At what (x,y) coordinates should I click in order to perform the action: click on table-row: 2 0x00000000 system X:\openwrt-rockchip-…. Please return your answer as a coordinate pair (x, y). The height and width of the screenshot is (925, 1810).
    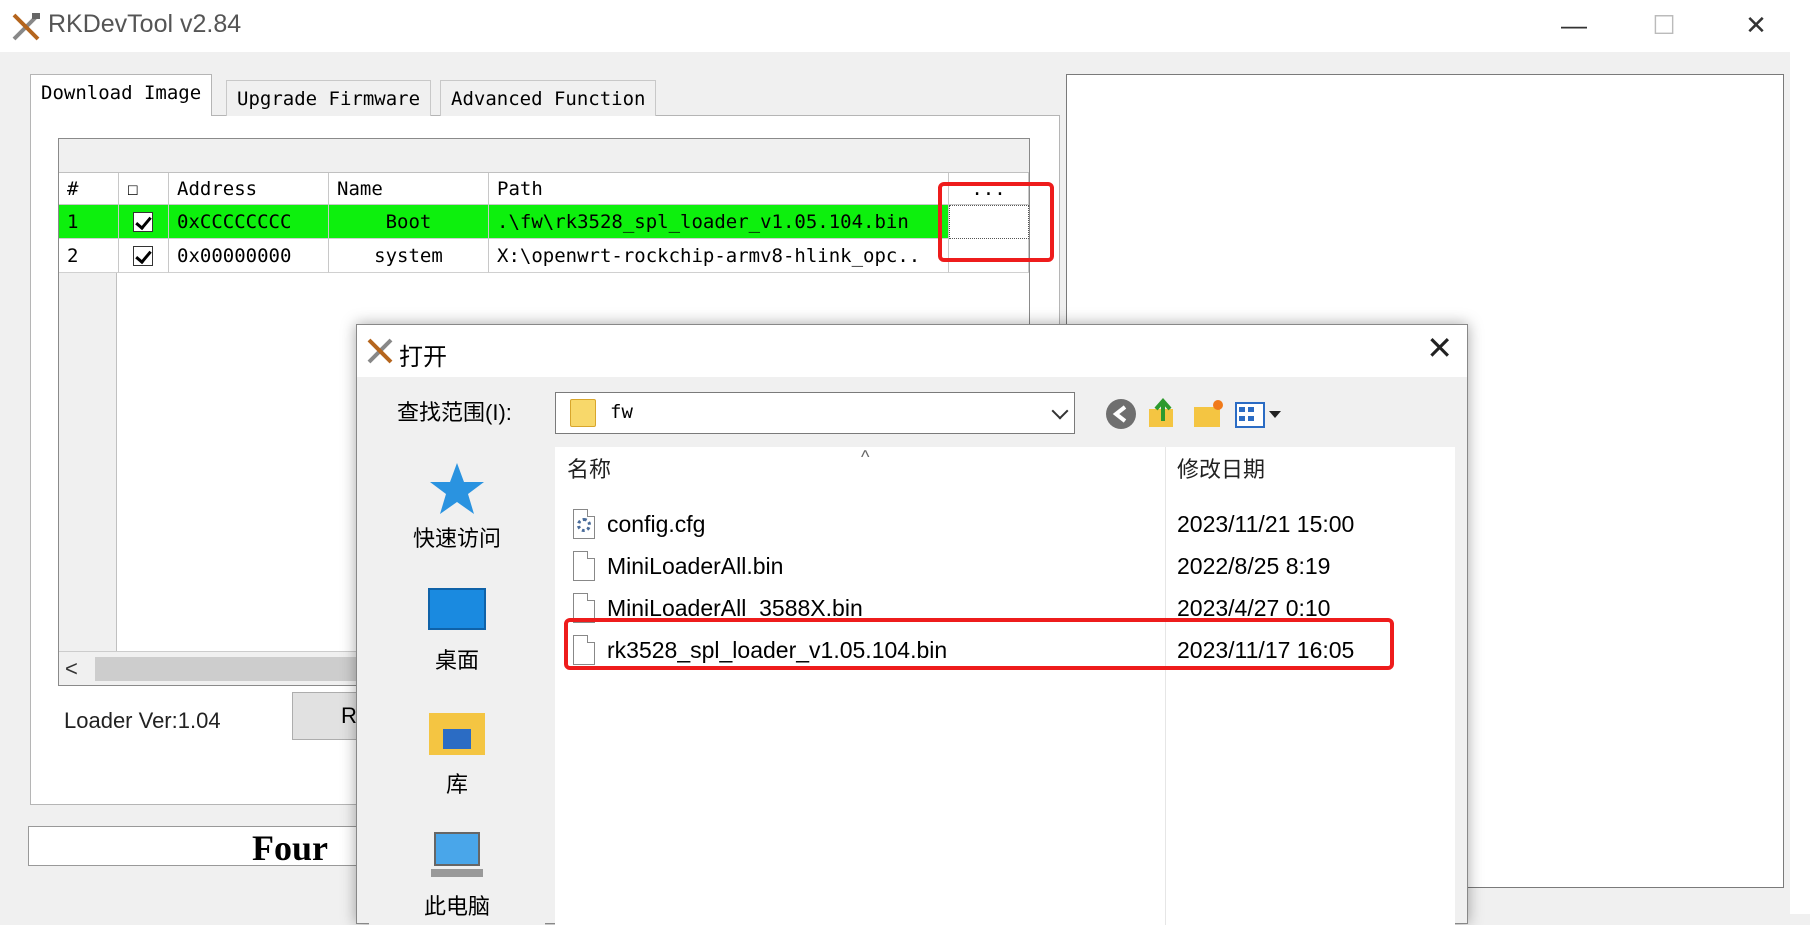
    Looking at the image, I should click on (544, 256).